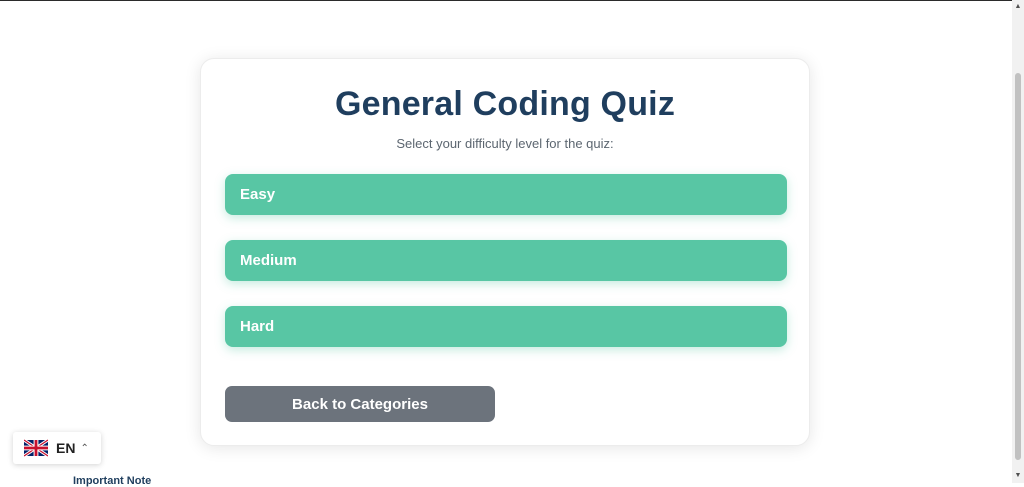  I want to click on hard-label: Hard, so click(257, 326).